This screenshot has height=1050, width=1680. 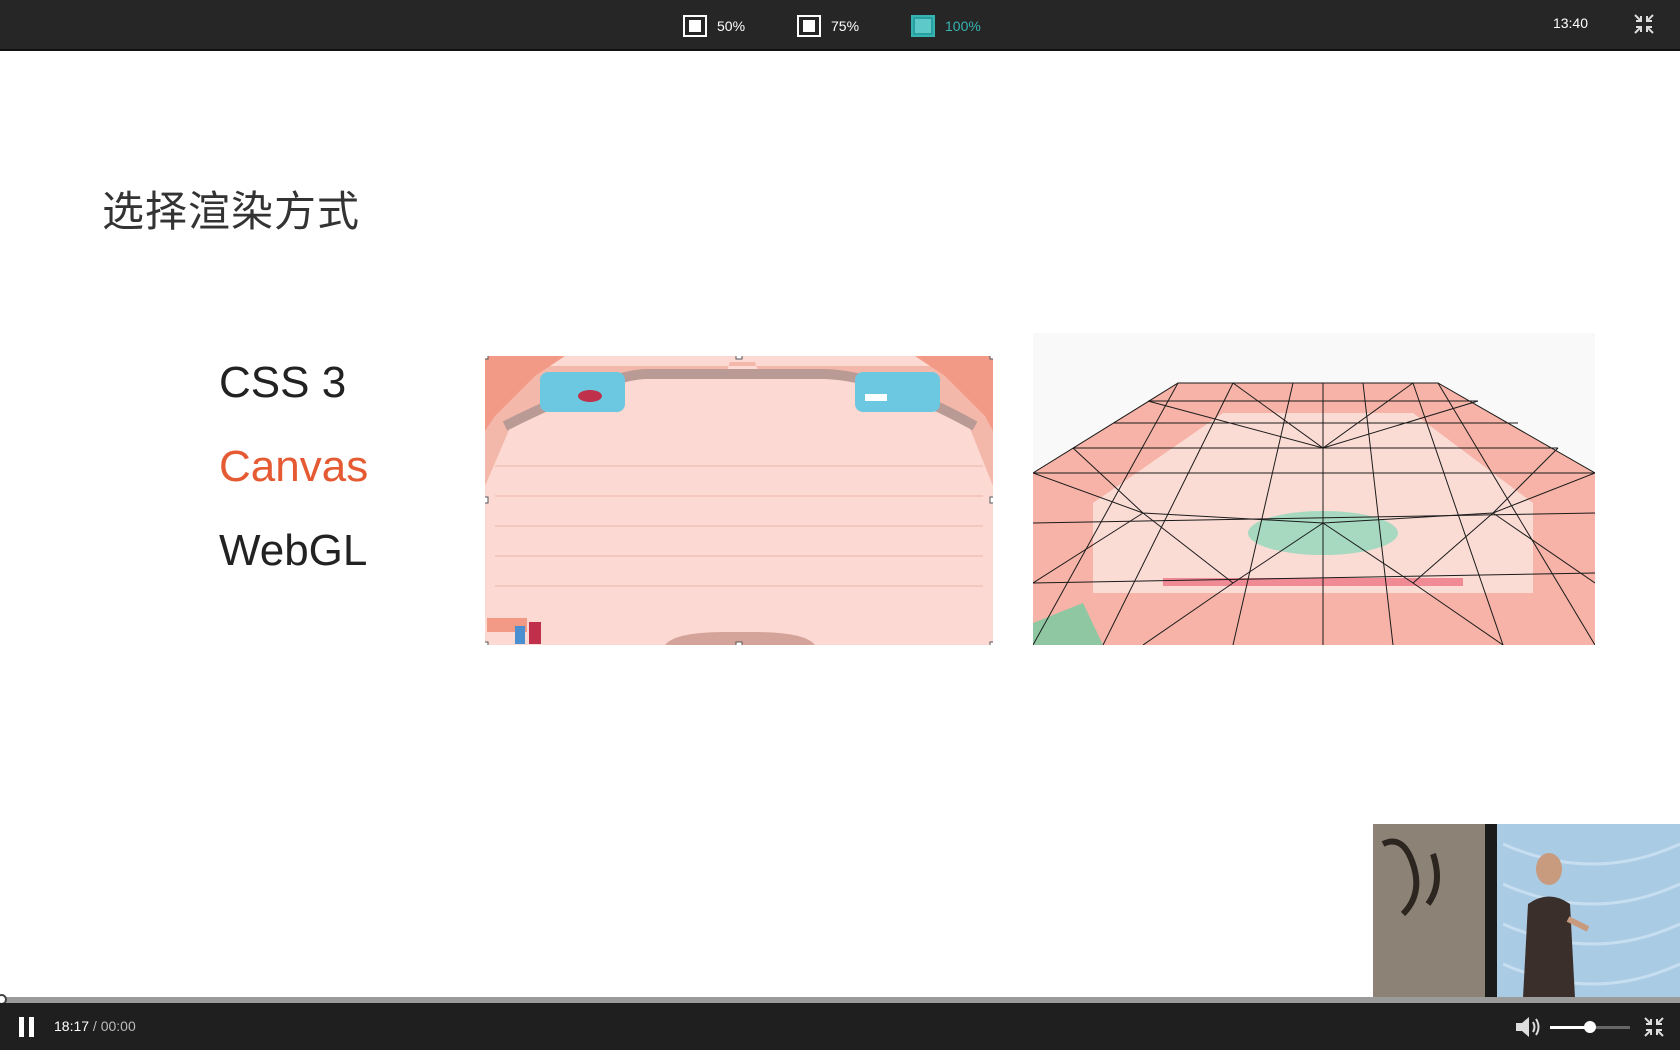 I want to click on pause-icon, so click(x=27, y=1027).